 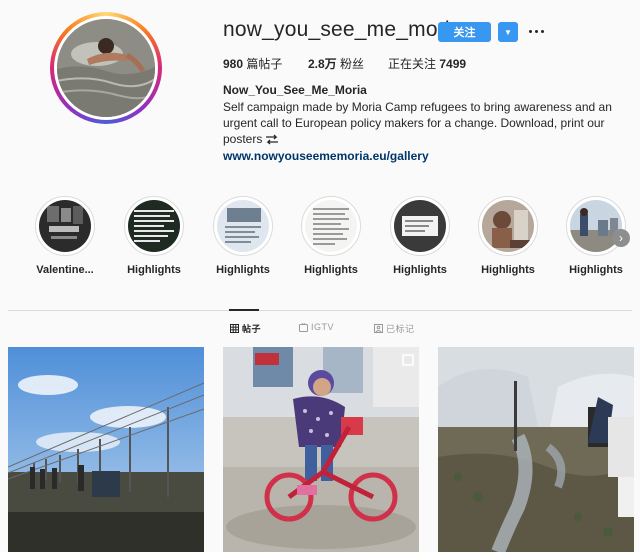 I want to click on tag-icon, so click(x=378, y=328).